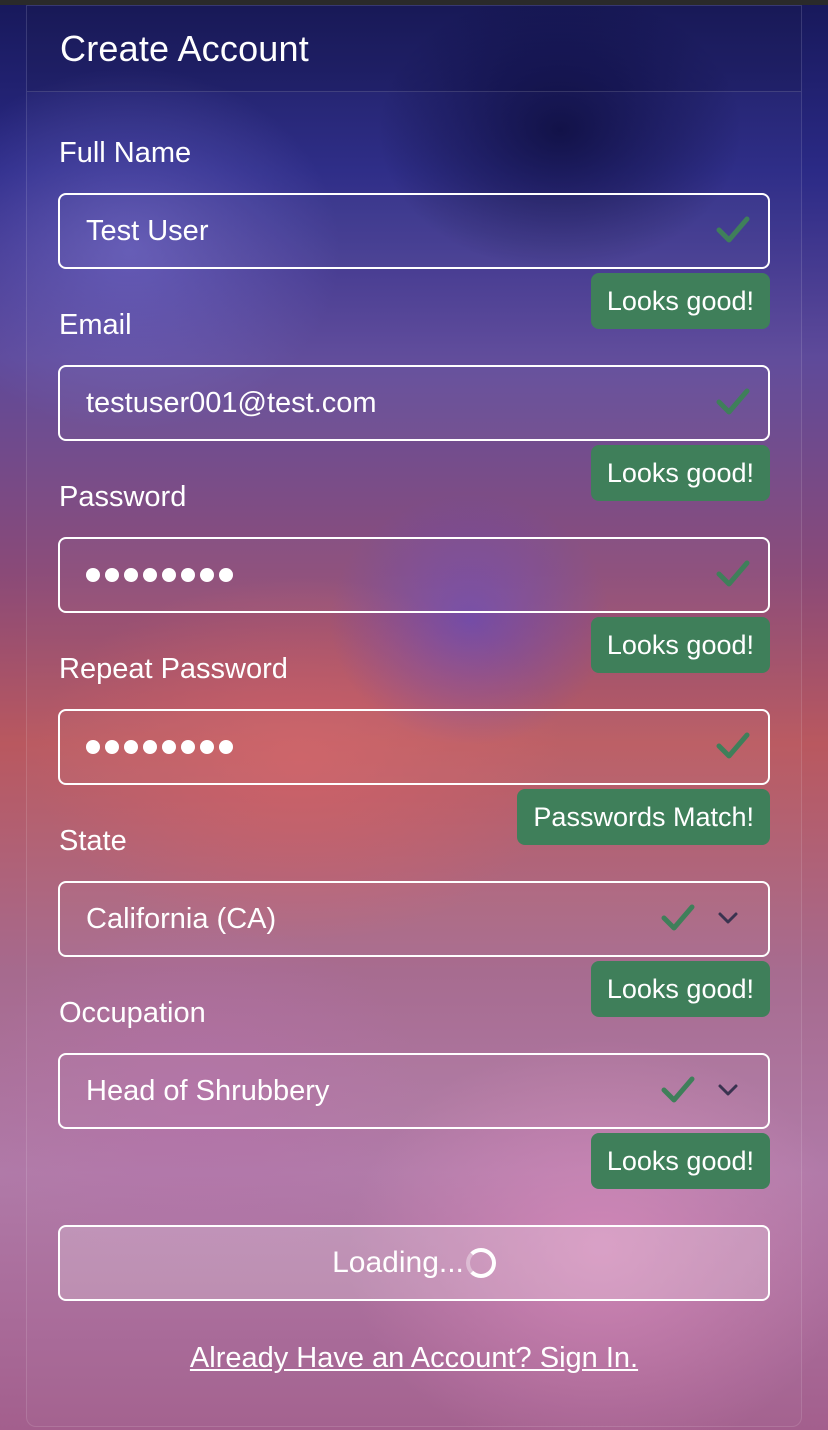 This screenshot has height=1430, width=828. Describe the element at coordinates (173, 669) in the screenshot. I see `repeat-password-label: Repeat Password` at that location.